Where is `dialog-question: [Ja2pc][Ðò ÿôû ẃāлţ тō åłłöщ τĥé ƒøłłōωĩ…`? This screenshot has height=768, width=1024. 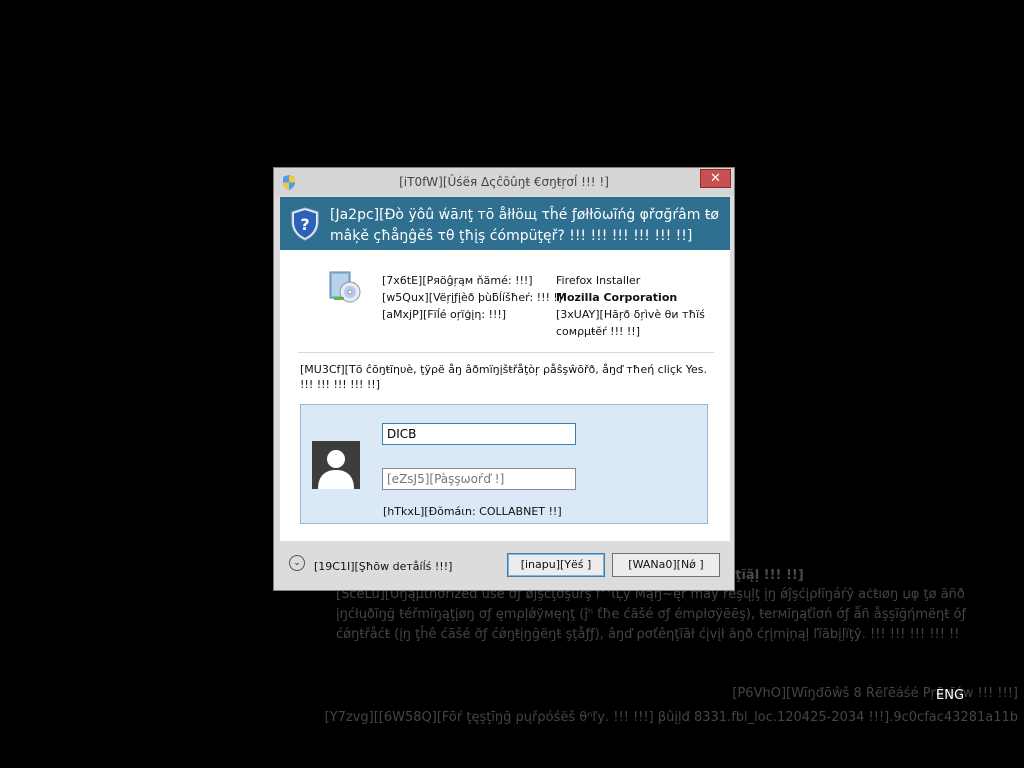
dialog-question: [Ja2pc][Ðò ÿôû ẃāлţ тō åłłöщ τĥé ƒøłłōωĩ… is located at coordinates (524, 225).